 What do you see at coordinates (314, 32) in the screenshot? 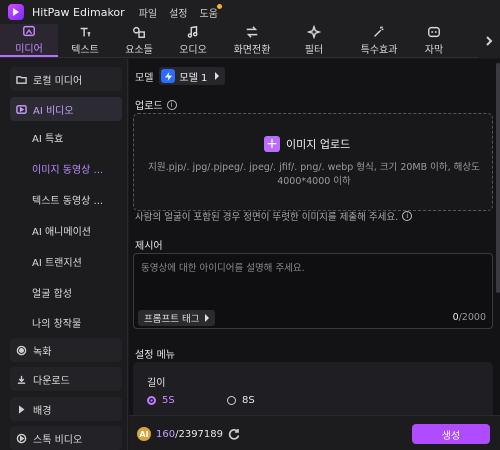
I see `filter-icon` at bounding box center [314, 32].